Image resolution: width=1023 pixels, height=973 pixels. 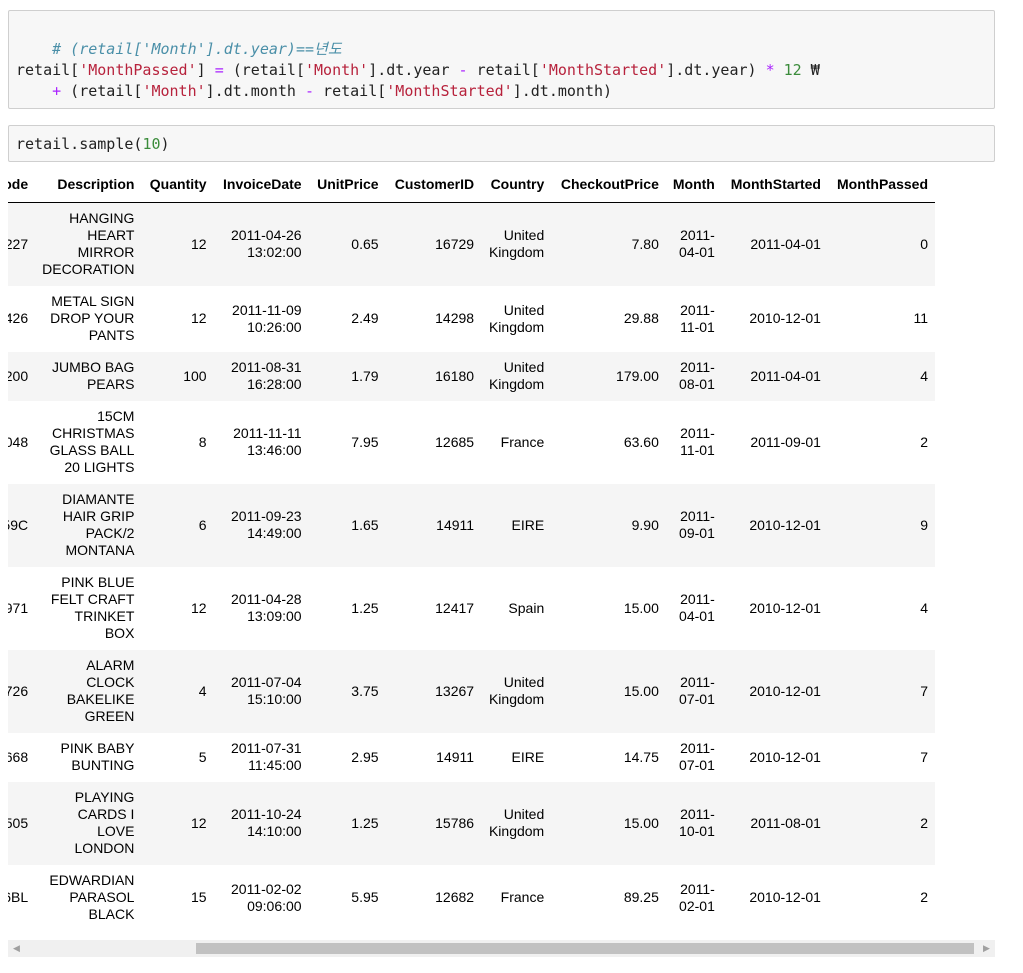 I want to click on table-cell: 7, so click(x=924, y=756).